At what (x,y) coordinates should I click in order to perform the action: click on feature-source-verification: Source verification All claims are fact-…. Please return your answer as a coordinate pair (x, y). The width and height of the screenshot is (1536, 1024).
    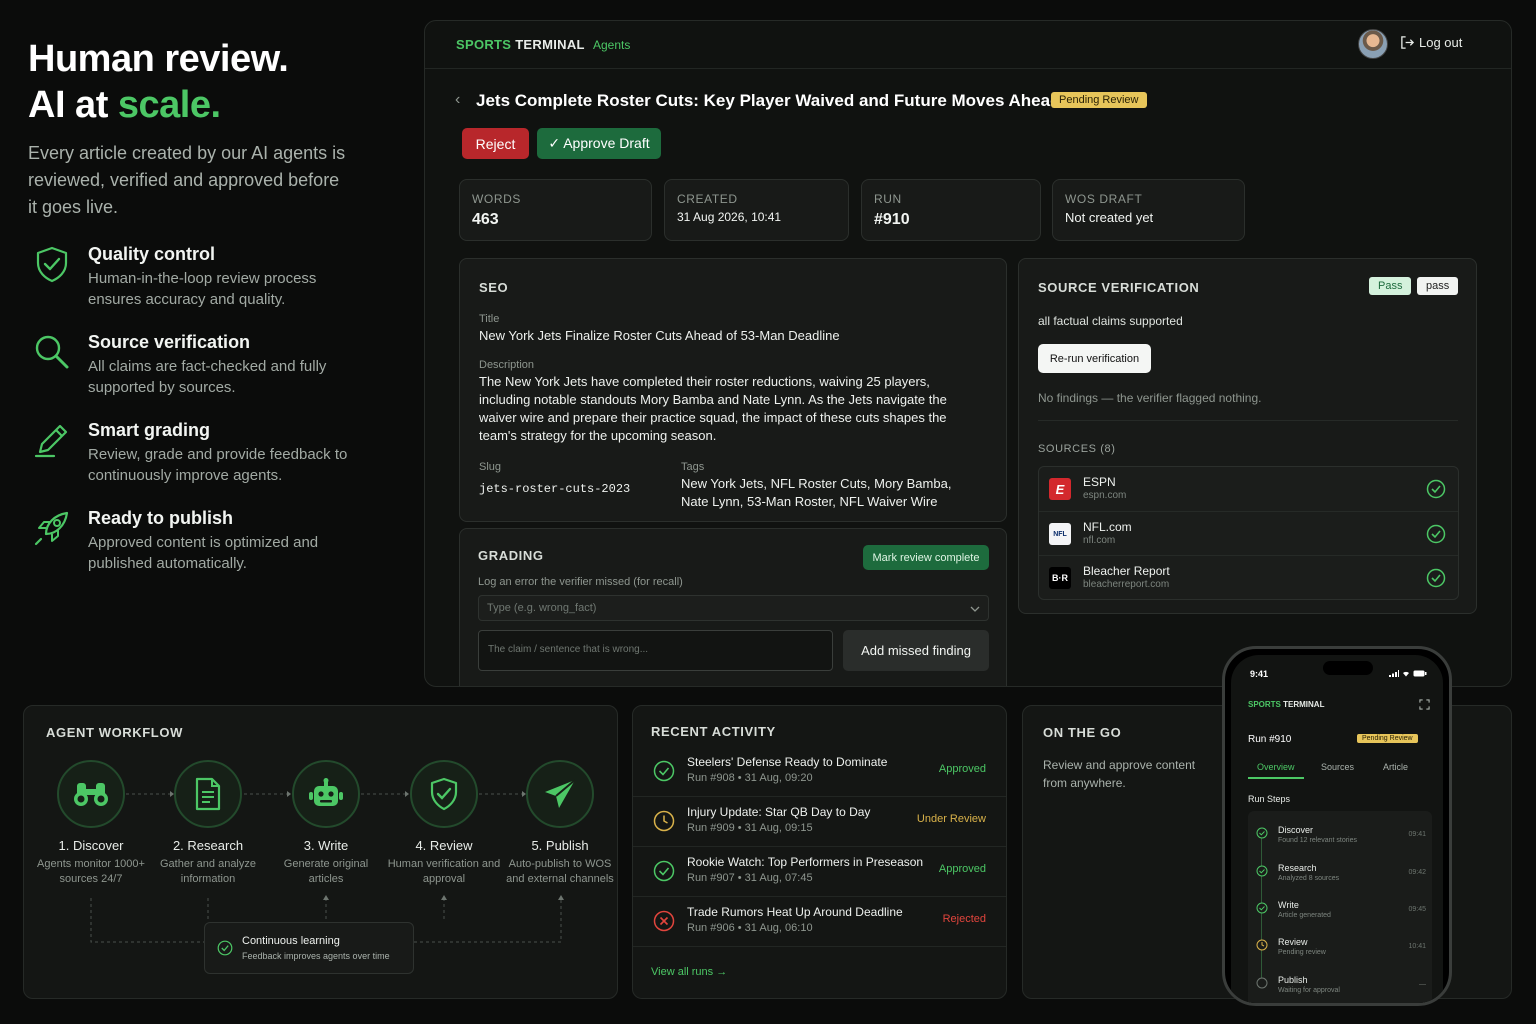
    Looking at the image, I should click on (192, 367).